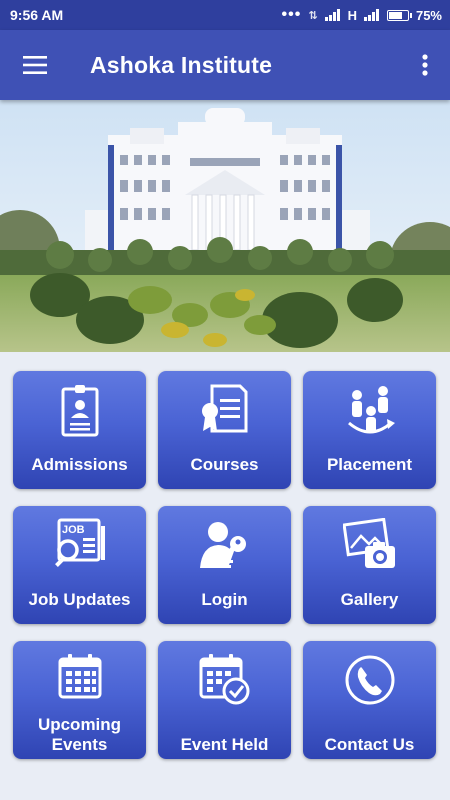 Image resolution: width=450 pixels, height=800 pixels. What do you see at coordinates (73, 530) in the screenshot?
I see `svg-text: JOB` at bounding box center [73, 530].